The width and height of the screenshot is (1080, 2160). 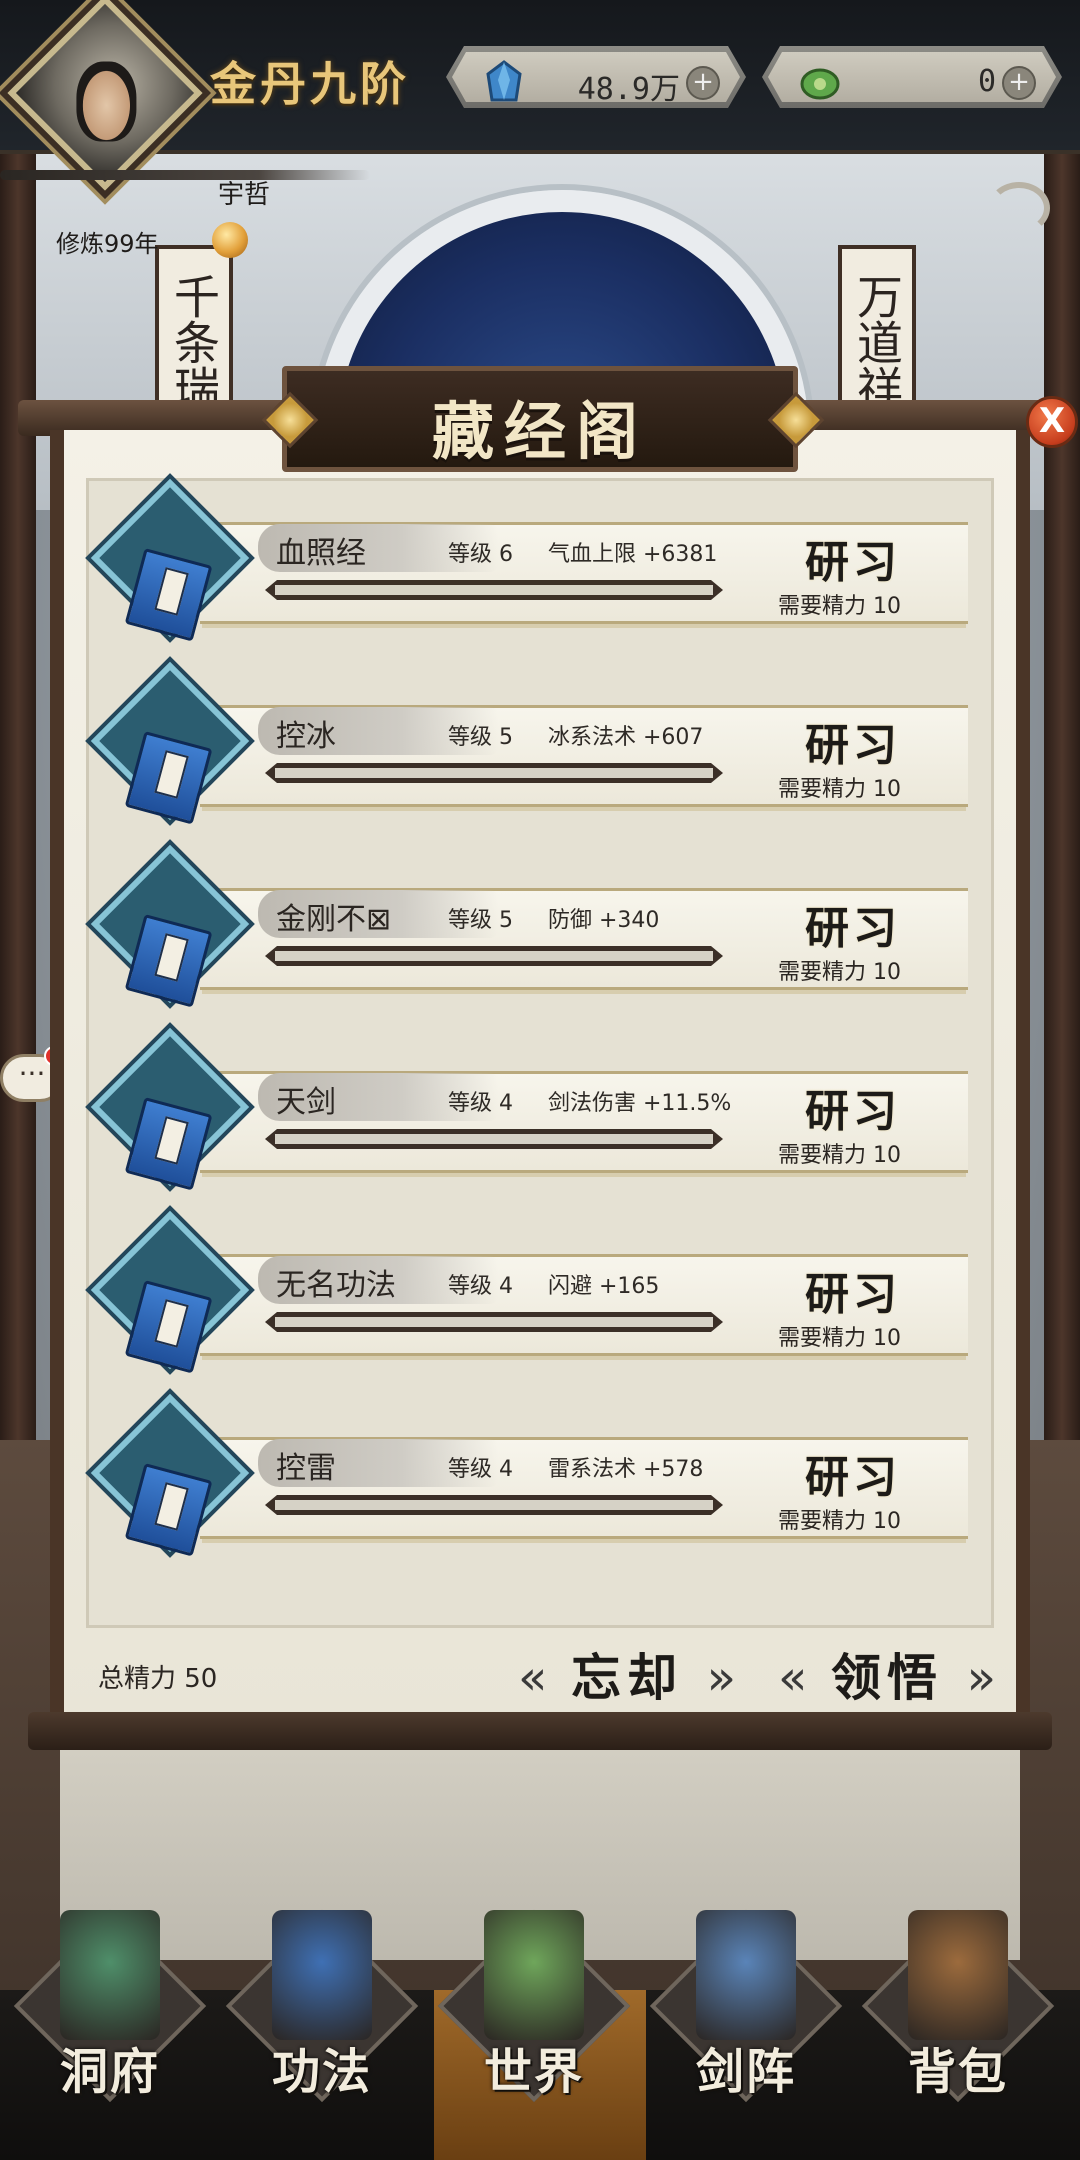 I want to click on panel-title: 藏经阁, so click(x=539, y=431).